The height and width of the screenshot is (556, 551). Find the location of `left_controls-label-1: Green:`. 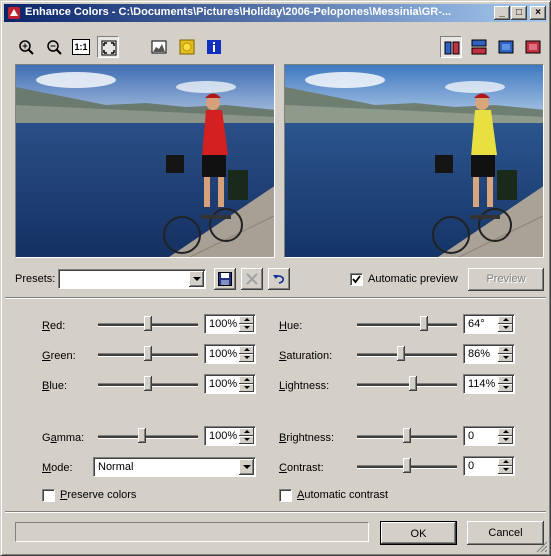

left_controls-label-1: Green: is located at coordinates (59, 356).